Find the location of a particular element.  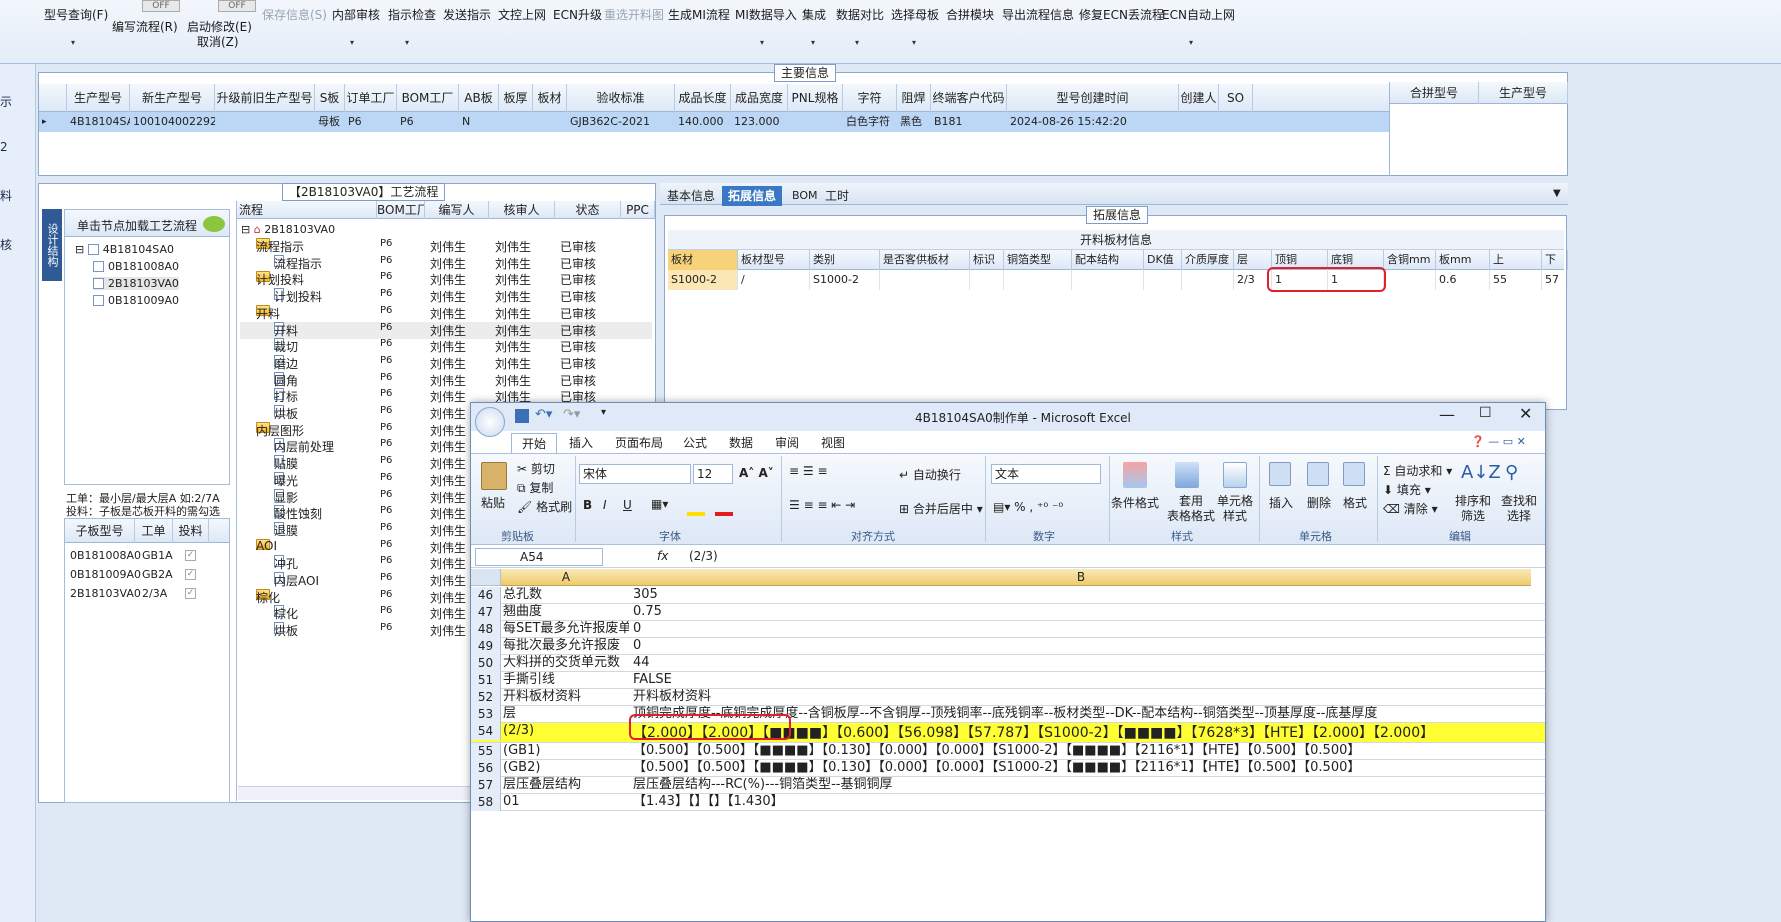

cell-b: 0.75 is located at coordinates (1083, 612).